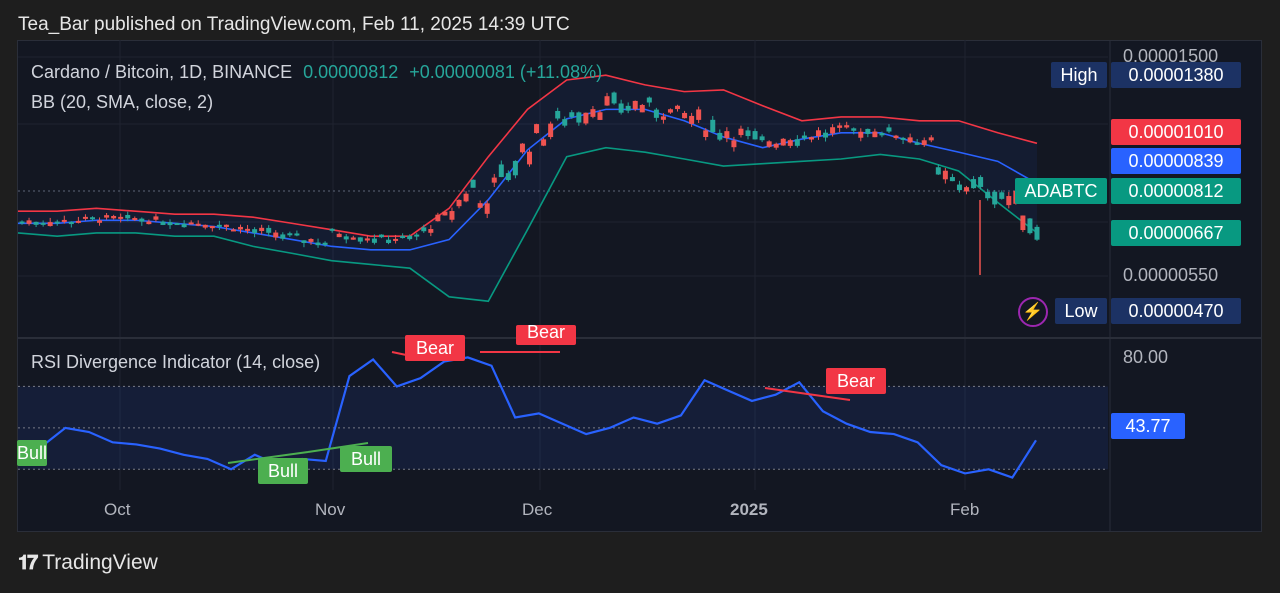 The height and width of the screenshot is (593, 1280). I want to click on high-label: High, so click(1079, 75).